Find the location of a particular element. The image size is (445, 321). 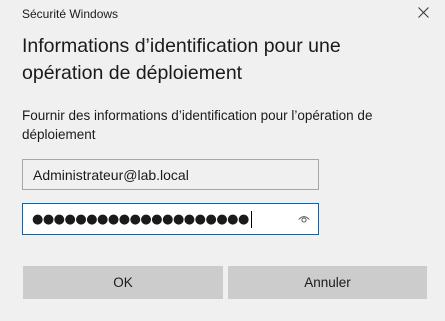

password-masked-value: ●●●●●●●●●●●●●●●●●●●● is located at coordinates (140, 219).